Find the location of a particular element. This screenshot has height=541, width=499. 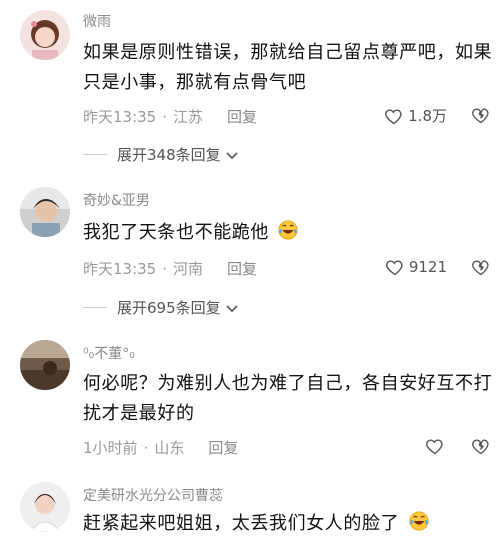

location: 河南 is located at coordinates (188, 269).